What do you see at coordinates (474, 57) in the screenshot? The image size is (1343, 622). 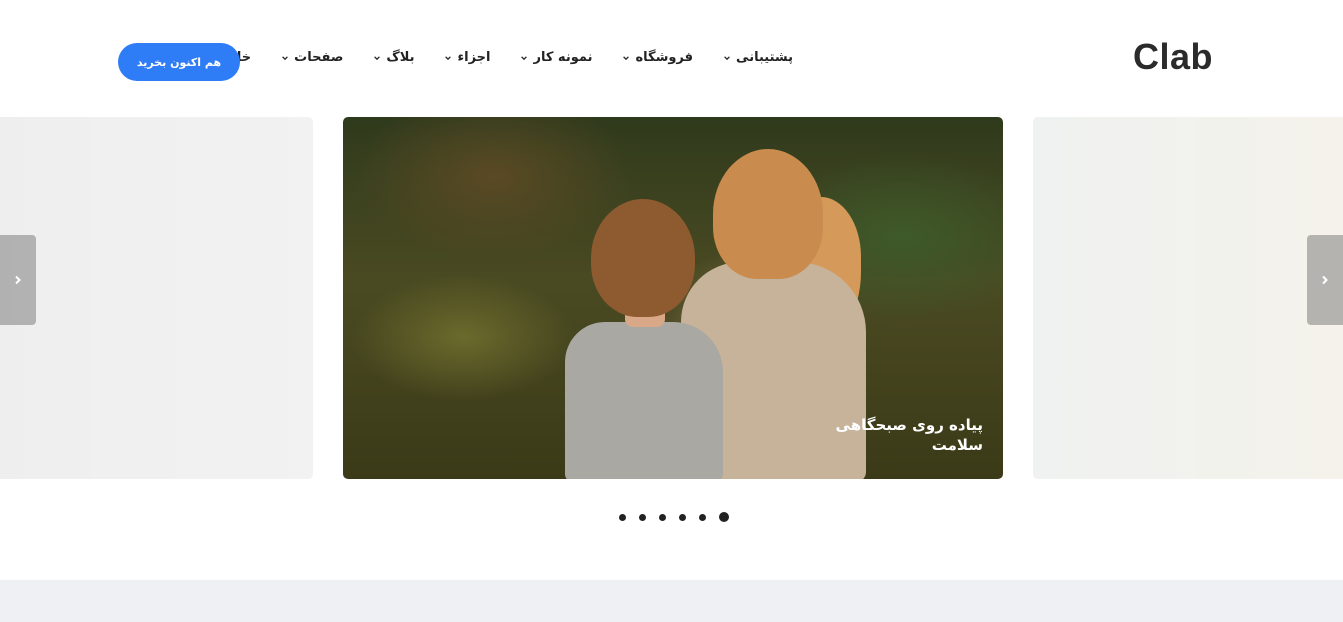 I see `nav-item-label: اجزاء` at bounding box center [474, 57].